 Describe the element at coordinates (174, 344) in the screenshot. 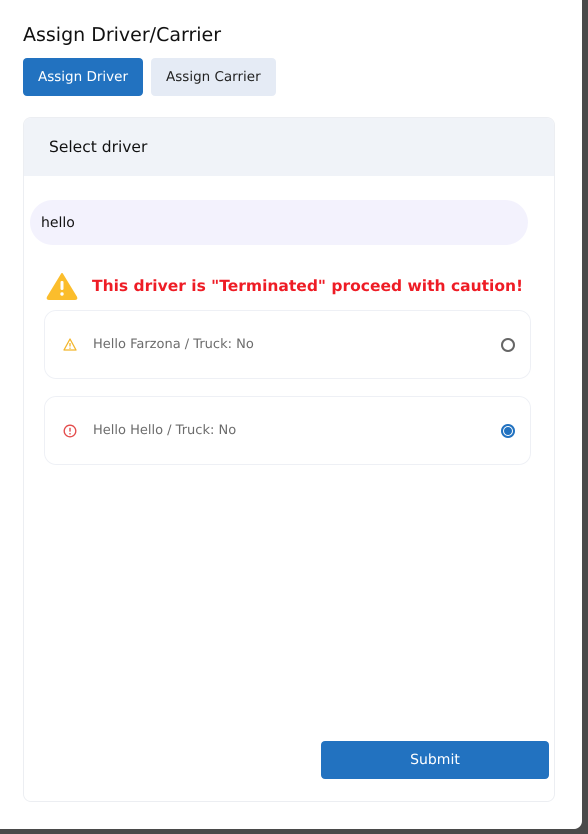

I see `driver-label: Hello Farzona / Truck: No` at that location.